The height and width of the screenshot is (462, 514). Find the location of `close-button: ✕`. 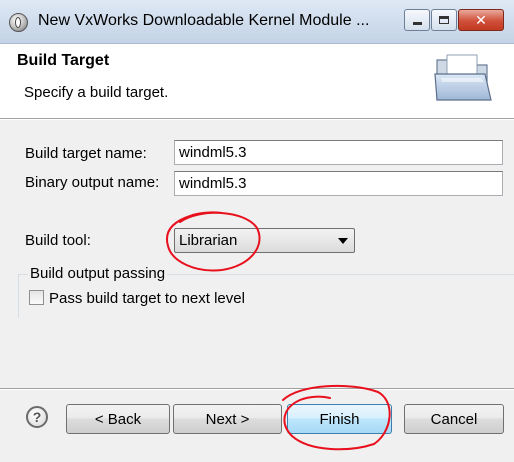

close-button: ✕ is located at coordinates (481, 20).